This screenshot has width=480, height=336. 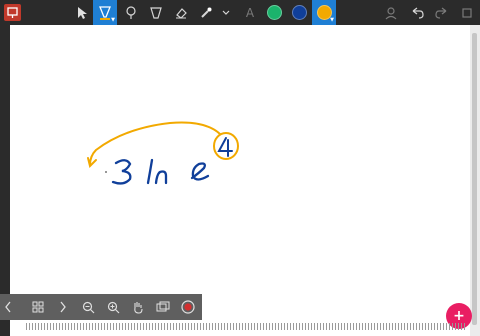 What do you see at coordinates (138, 307) in the screenshot?
I see `hand-icon` at bounding box center [138, 307].